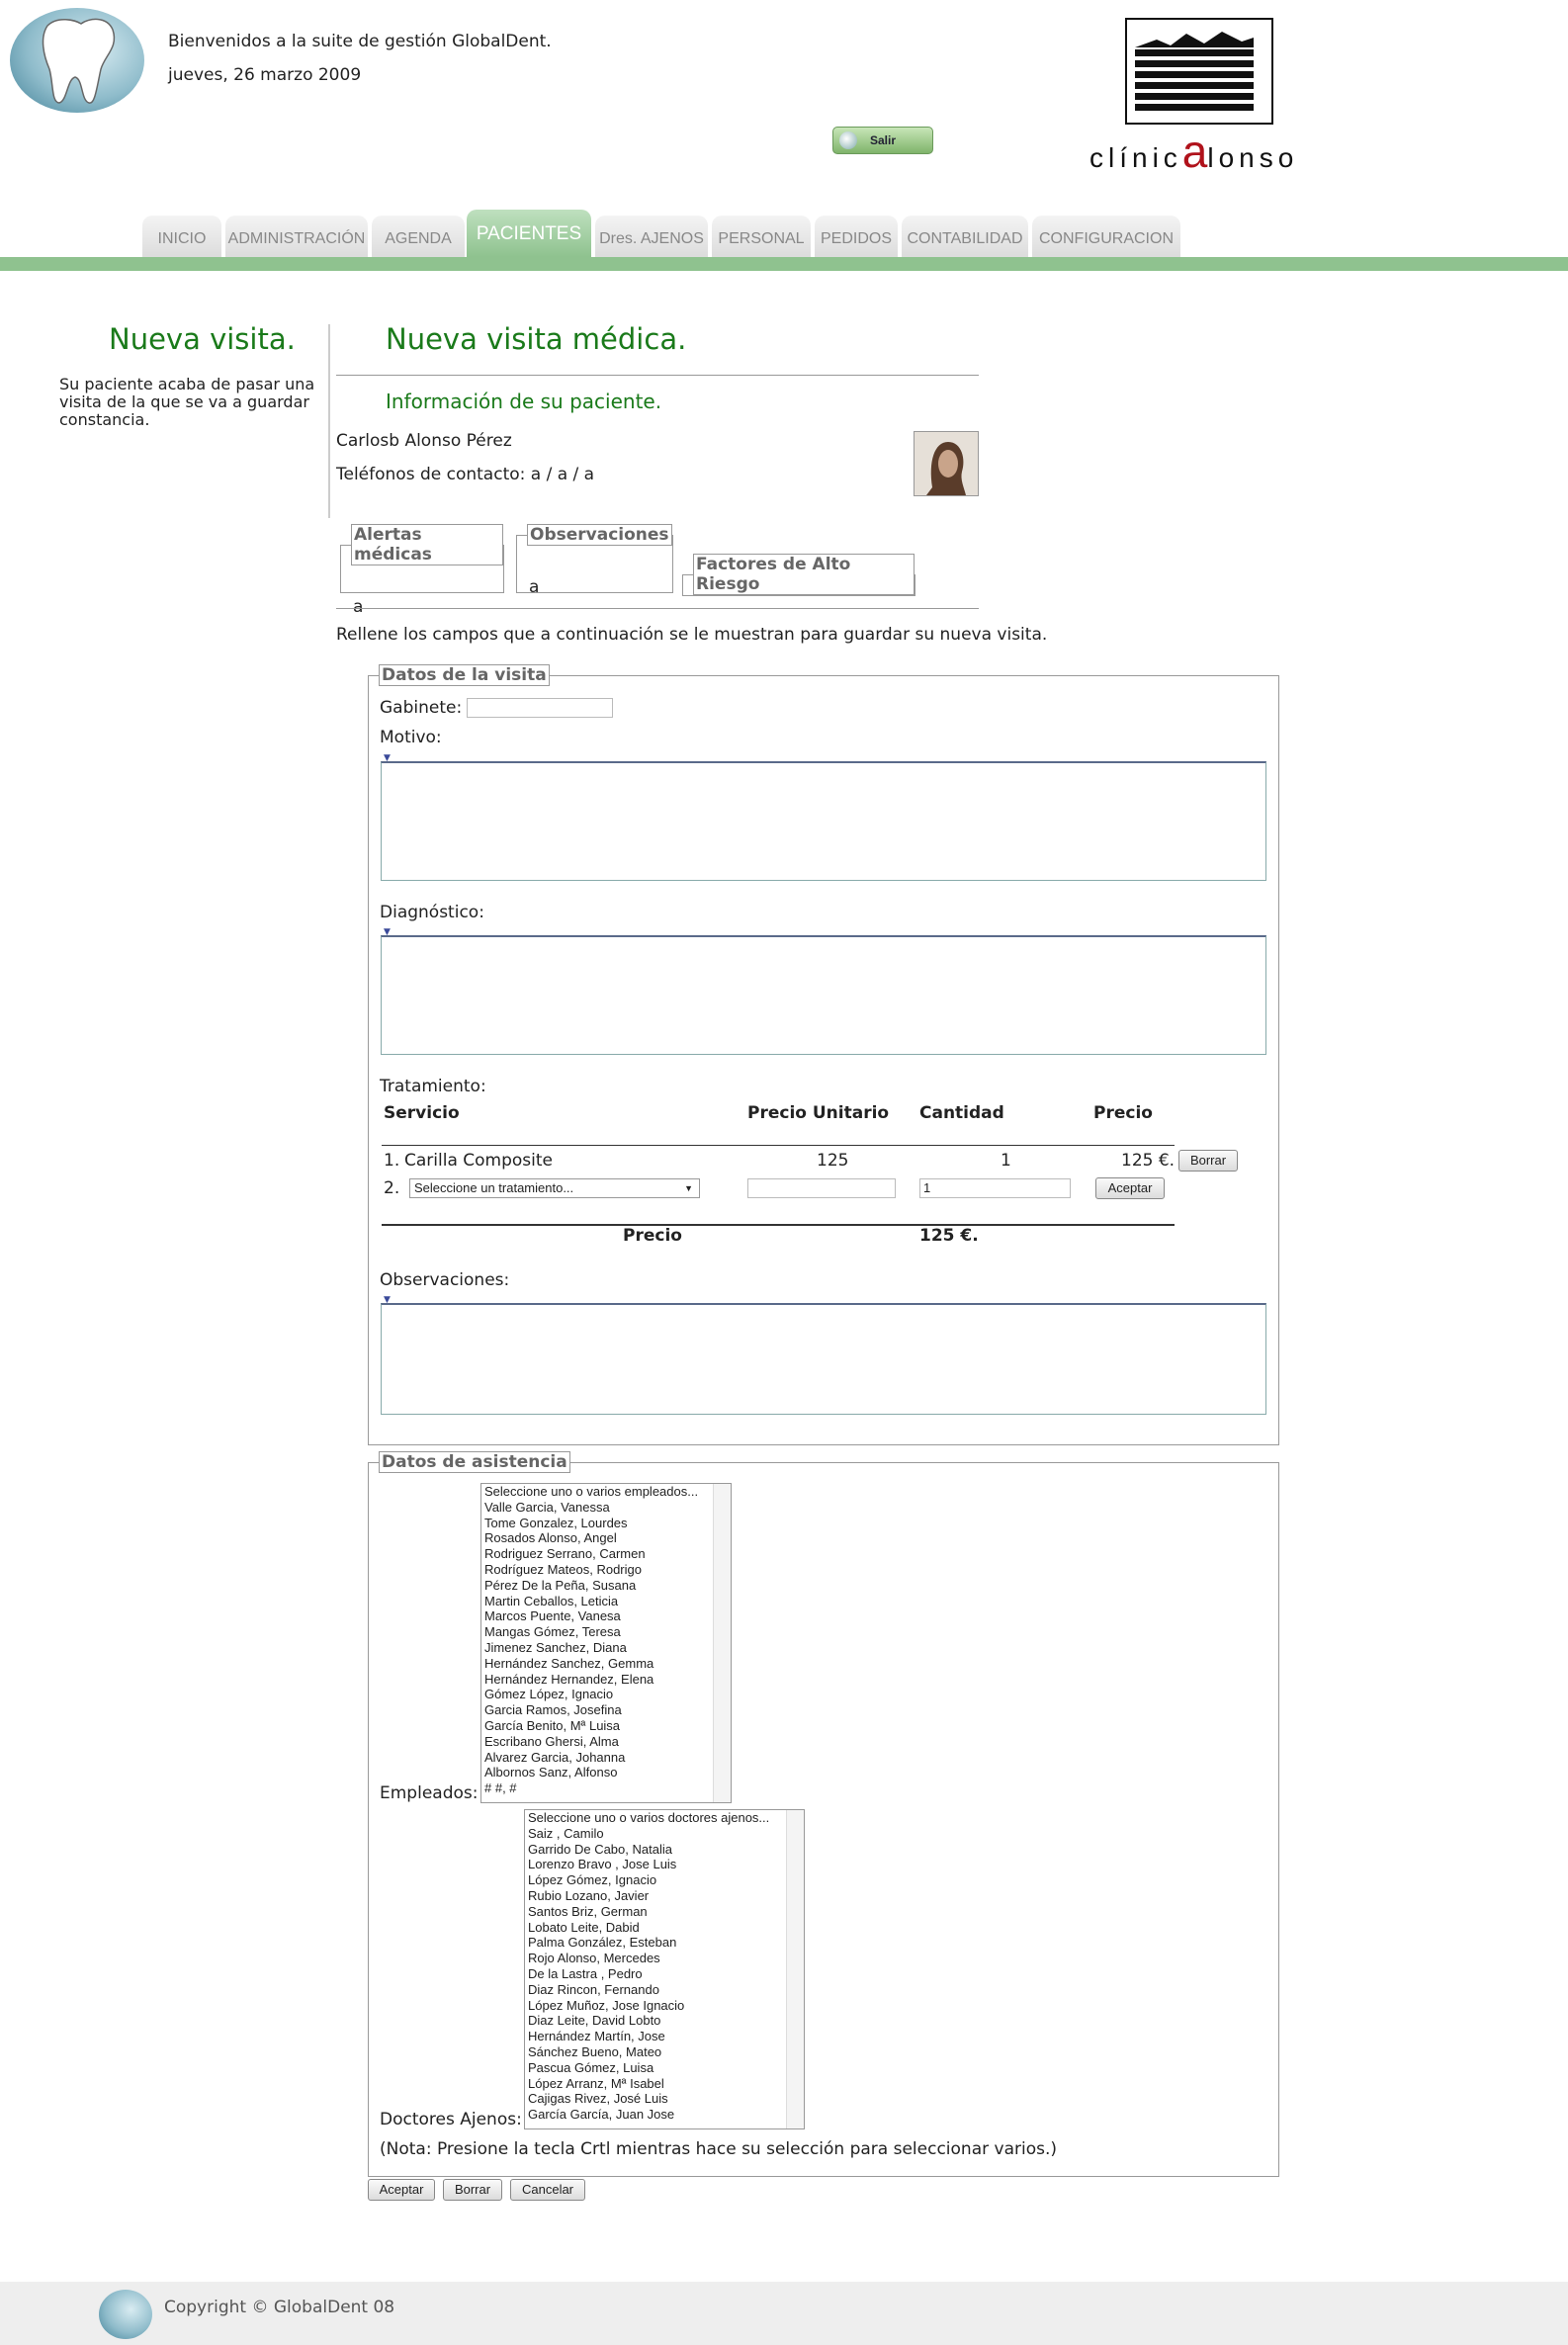 The height and width of the screenshot is (2345, 1568). Describe the element at coordinates (606, 1508) in the screenshot. I see `list-option: Valle Garcia, Vanessa` at that location.